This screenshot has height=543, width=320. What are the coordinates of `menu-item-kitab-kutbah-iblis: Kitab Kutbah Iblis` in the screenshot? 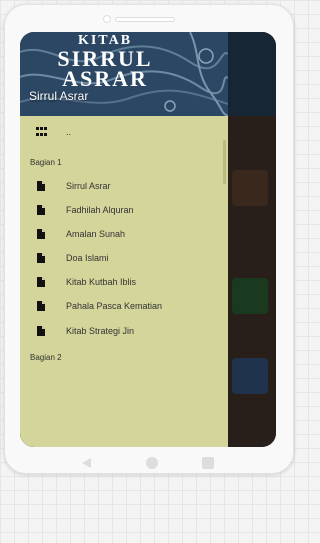 It's located at (124, 282).